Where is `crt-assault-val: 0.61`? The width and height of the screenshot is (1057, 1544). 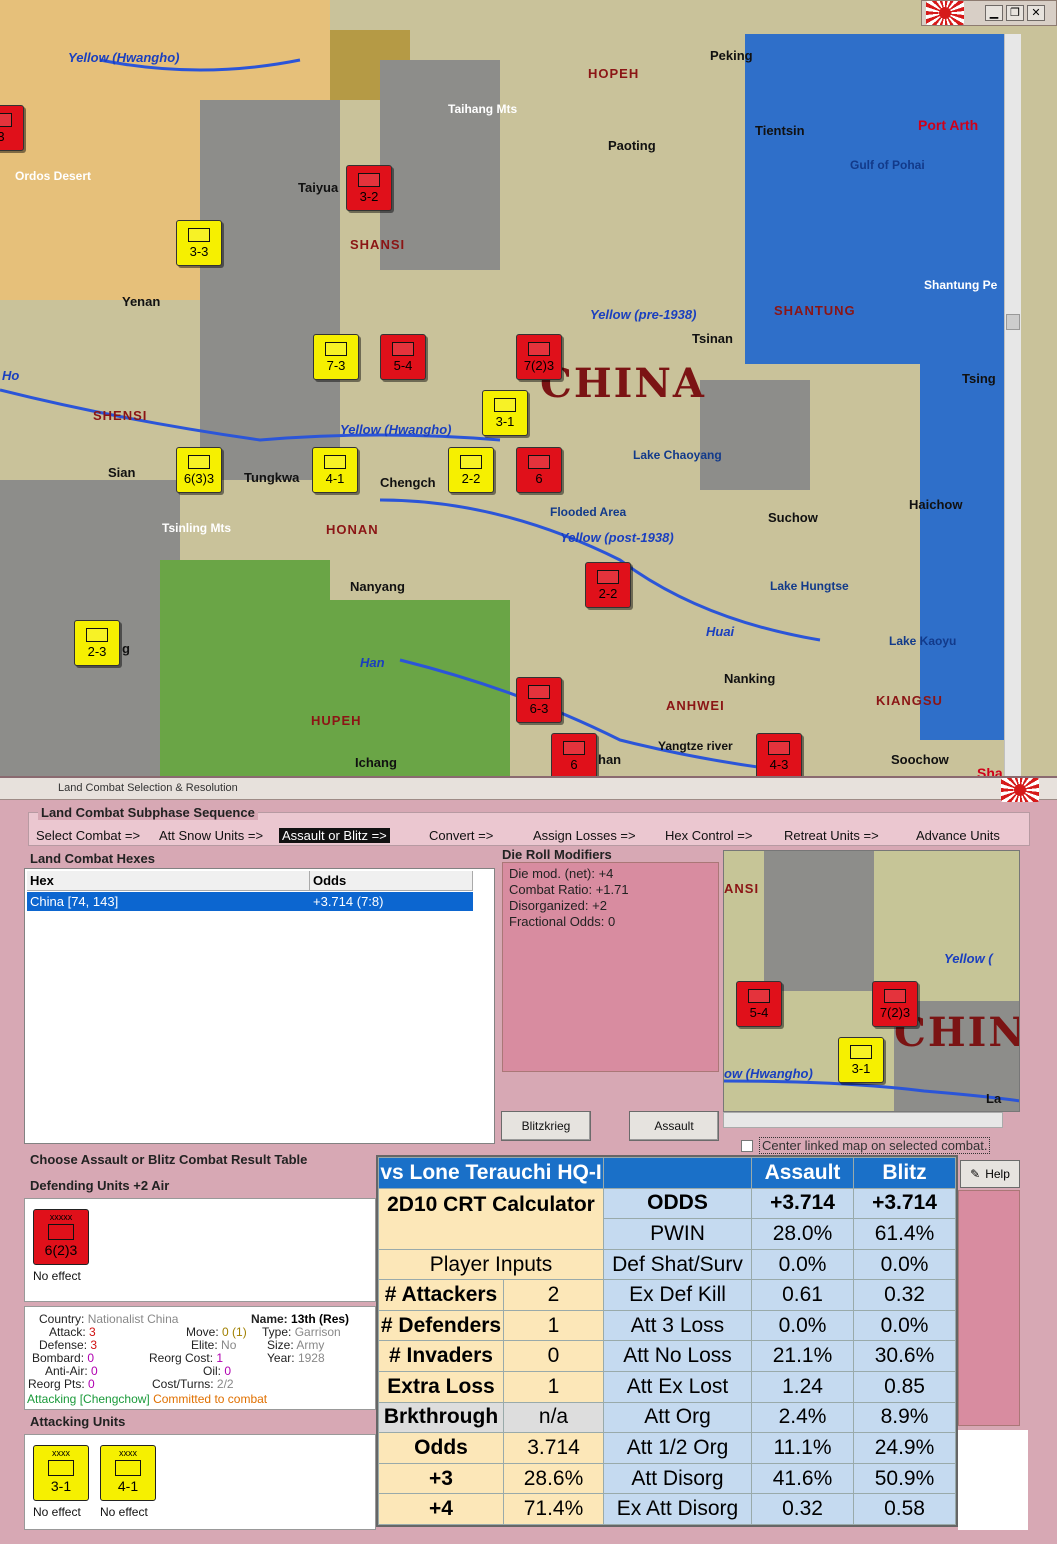 crt-assault-val: 0.61 is located at coordinates (802, 1295).